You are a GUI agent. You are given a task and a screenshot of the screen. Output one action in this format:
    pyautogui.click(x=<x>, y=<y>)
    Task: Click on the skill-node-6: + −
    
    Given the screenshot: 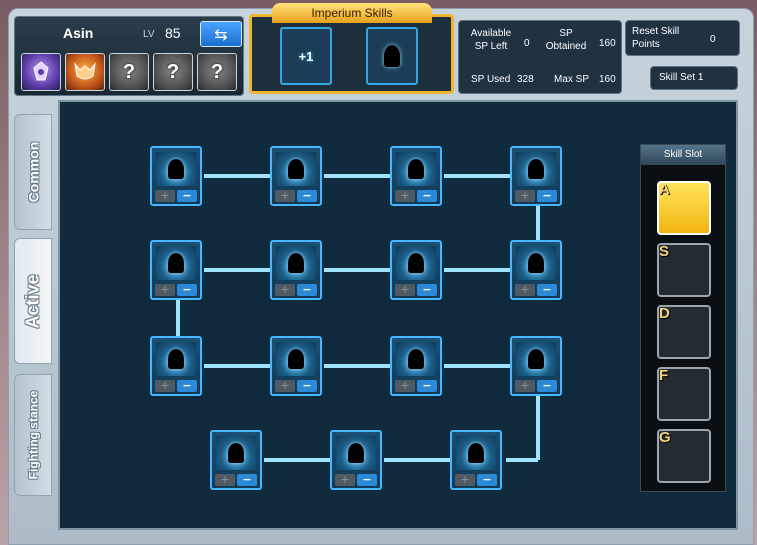 What is the action you would take?
    pyautogui.click(x=296, y=270)
    